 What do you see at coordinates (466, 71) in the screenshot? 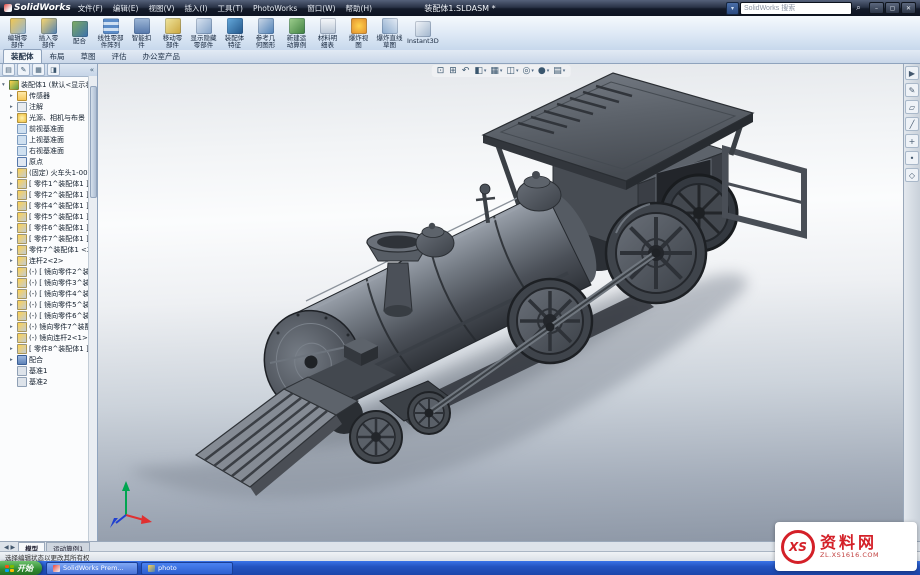
I see `headsup-button: ↶` at bounding box center [466, 71].